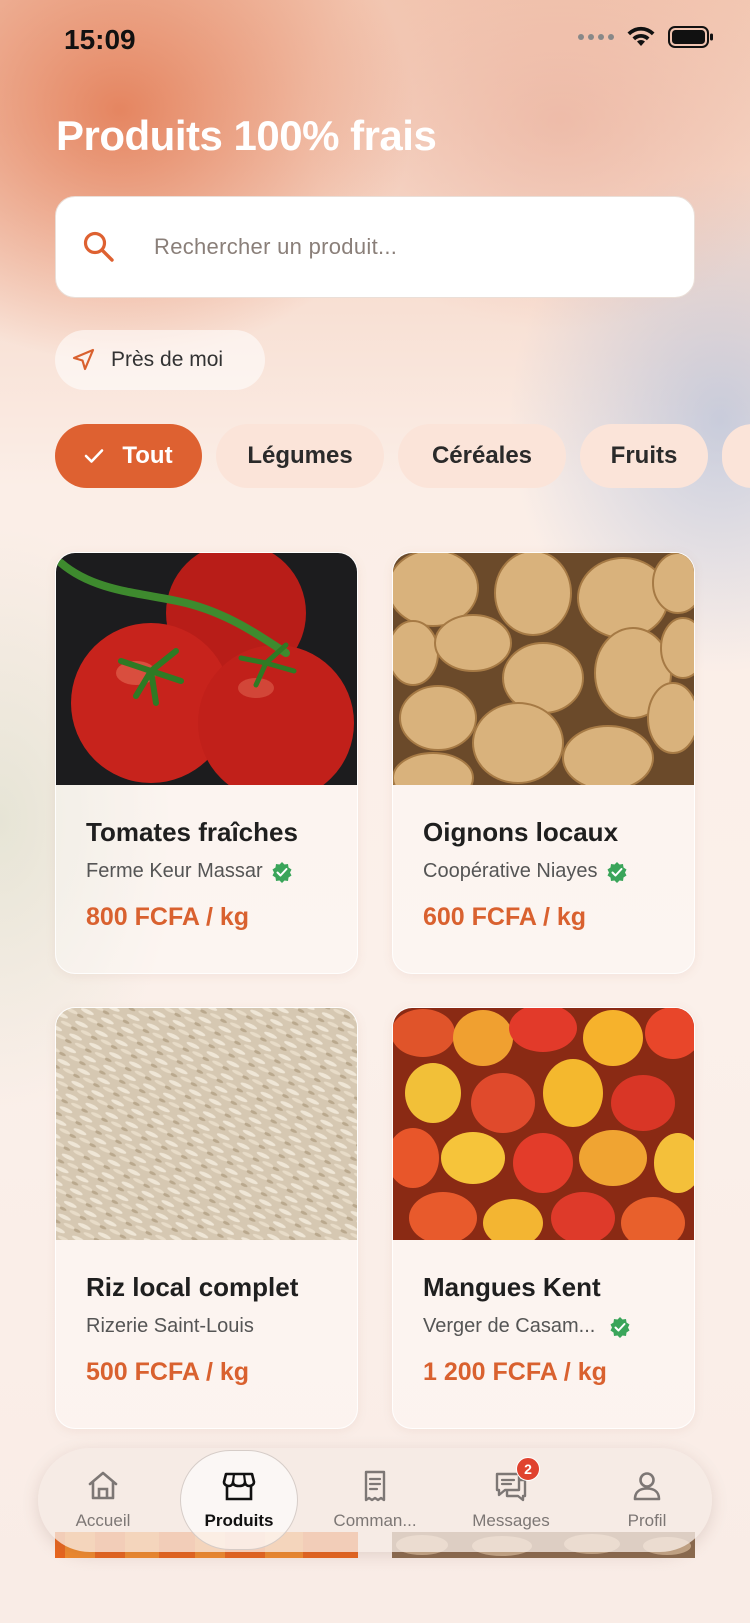 This screenshot has height=1623, width=750. I want to click on product-image-tomatoes, so click(206, 669).